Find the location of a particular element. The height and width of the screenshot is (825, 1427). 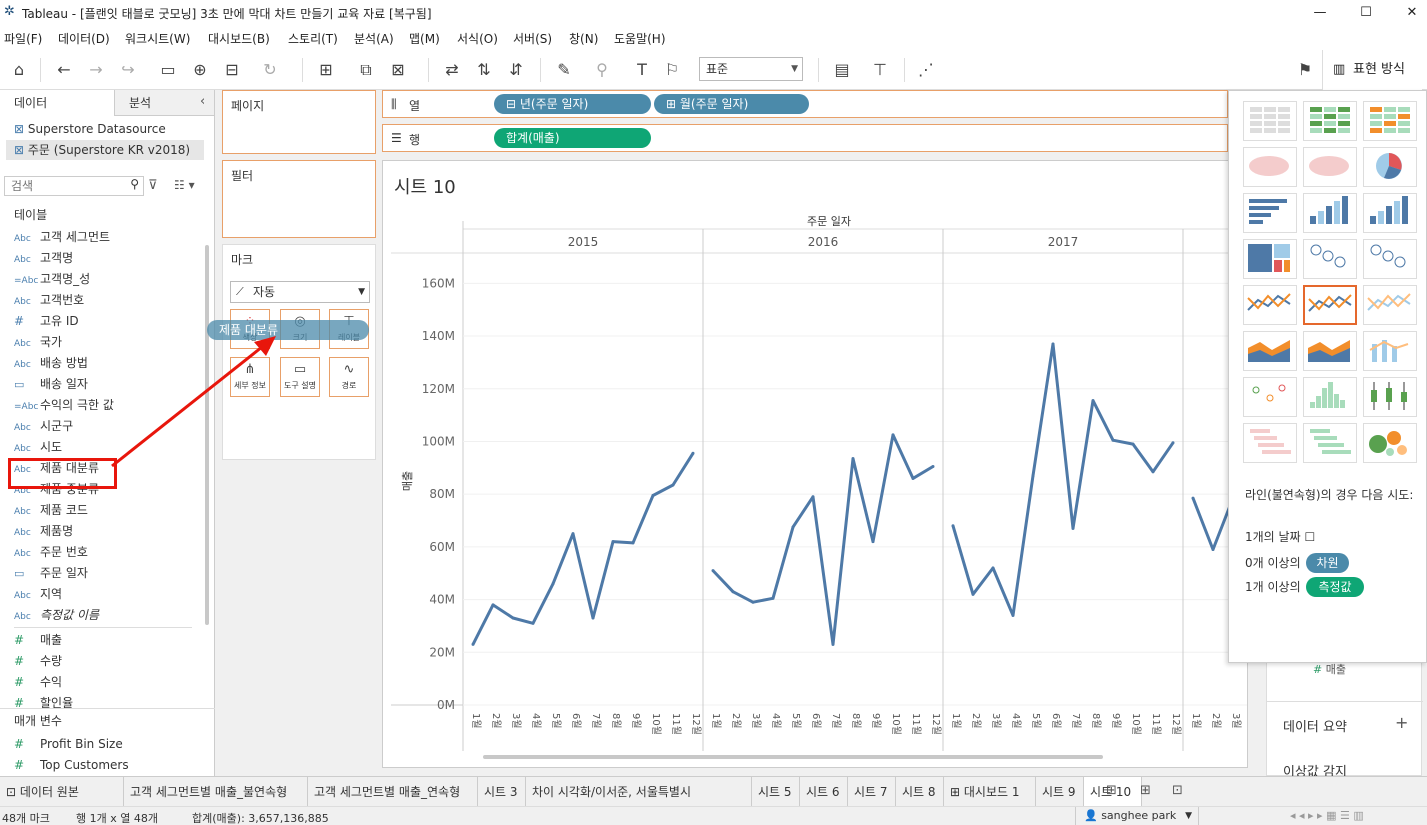

measure-item: # 수량 is located at coordinates (38, 661).